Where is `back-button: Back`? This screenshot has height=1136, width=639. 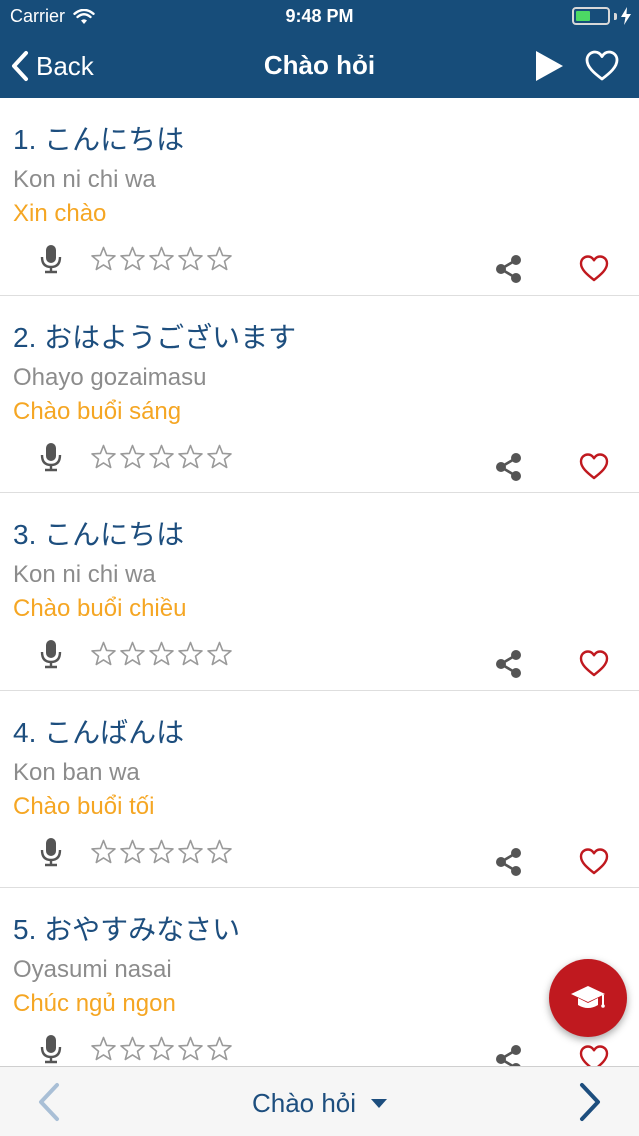 back-button: Back is located at coordinates (52, 66).